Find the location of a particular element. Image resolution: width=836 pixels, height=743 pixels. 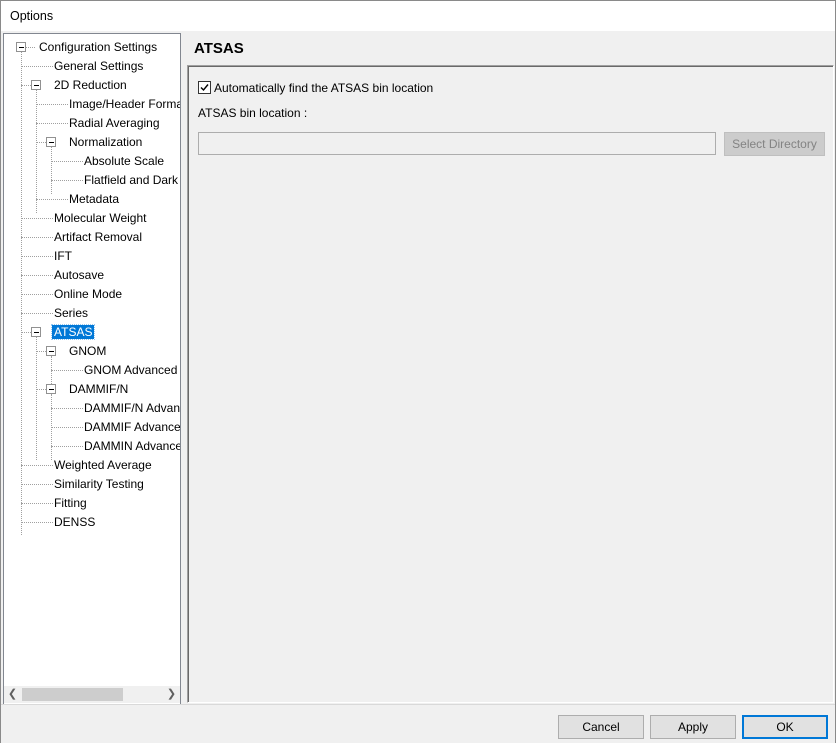

tree-item-fitting: Fitting is located at coordinates (70, 503).